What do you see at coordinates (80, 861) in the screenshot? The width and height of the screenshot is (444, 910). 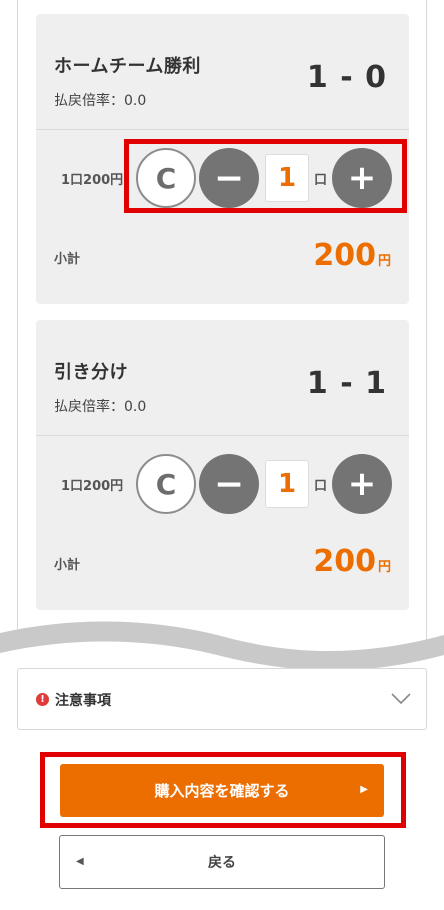 I see `arrow-left-icon: ◀` at bounding box center [80, 861].